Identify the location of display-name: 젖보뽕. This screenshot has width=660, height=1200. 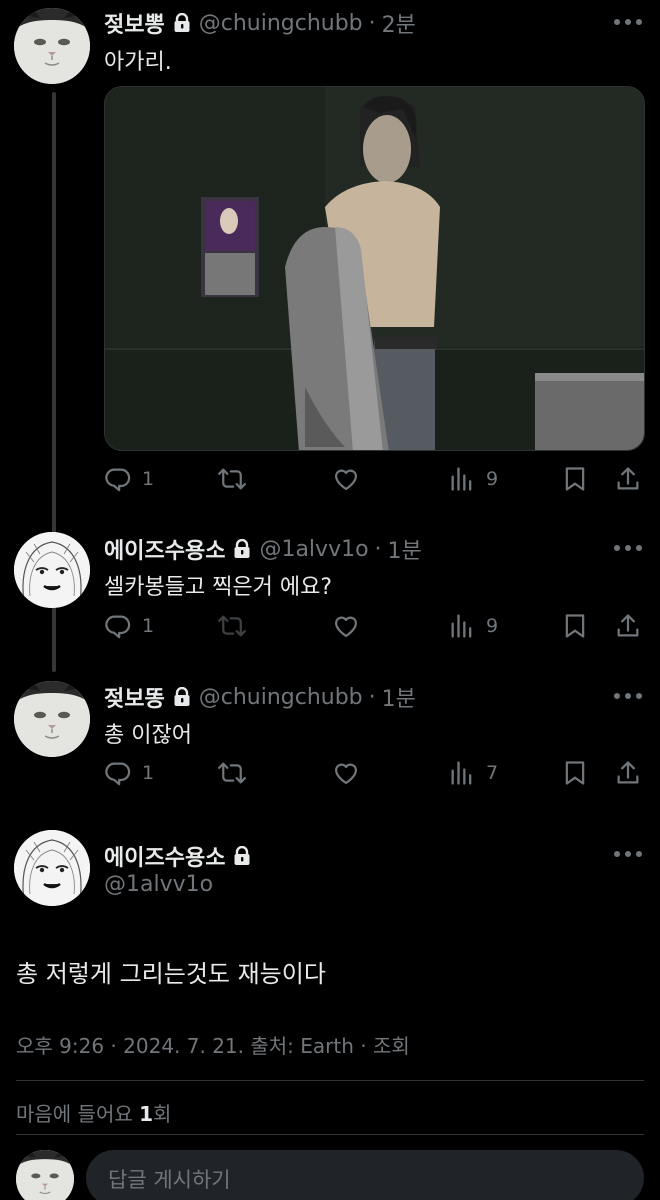
(134, 23).